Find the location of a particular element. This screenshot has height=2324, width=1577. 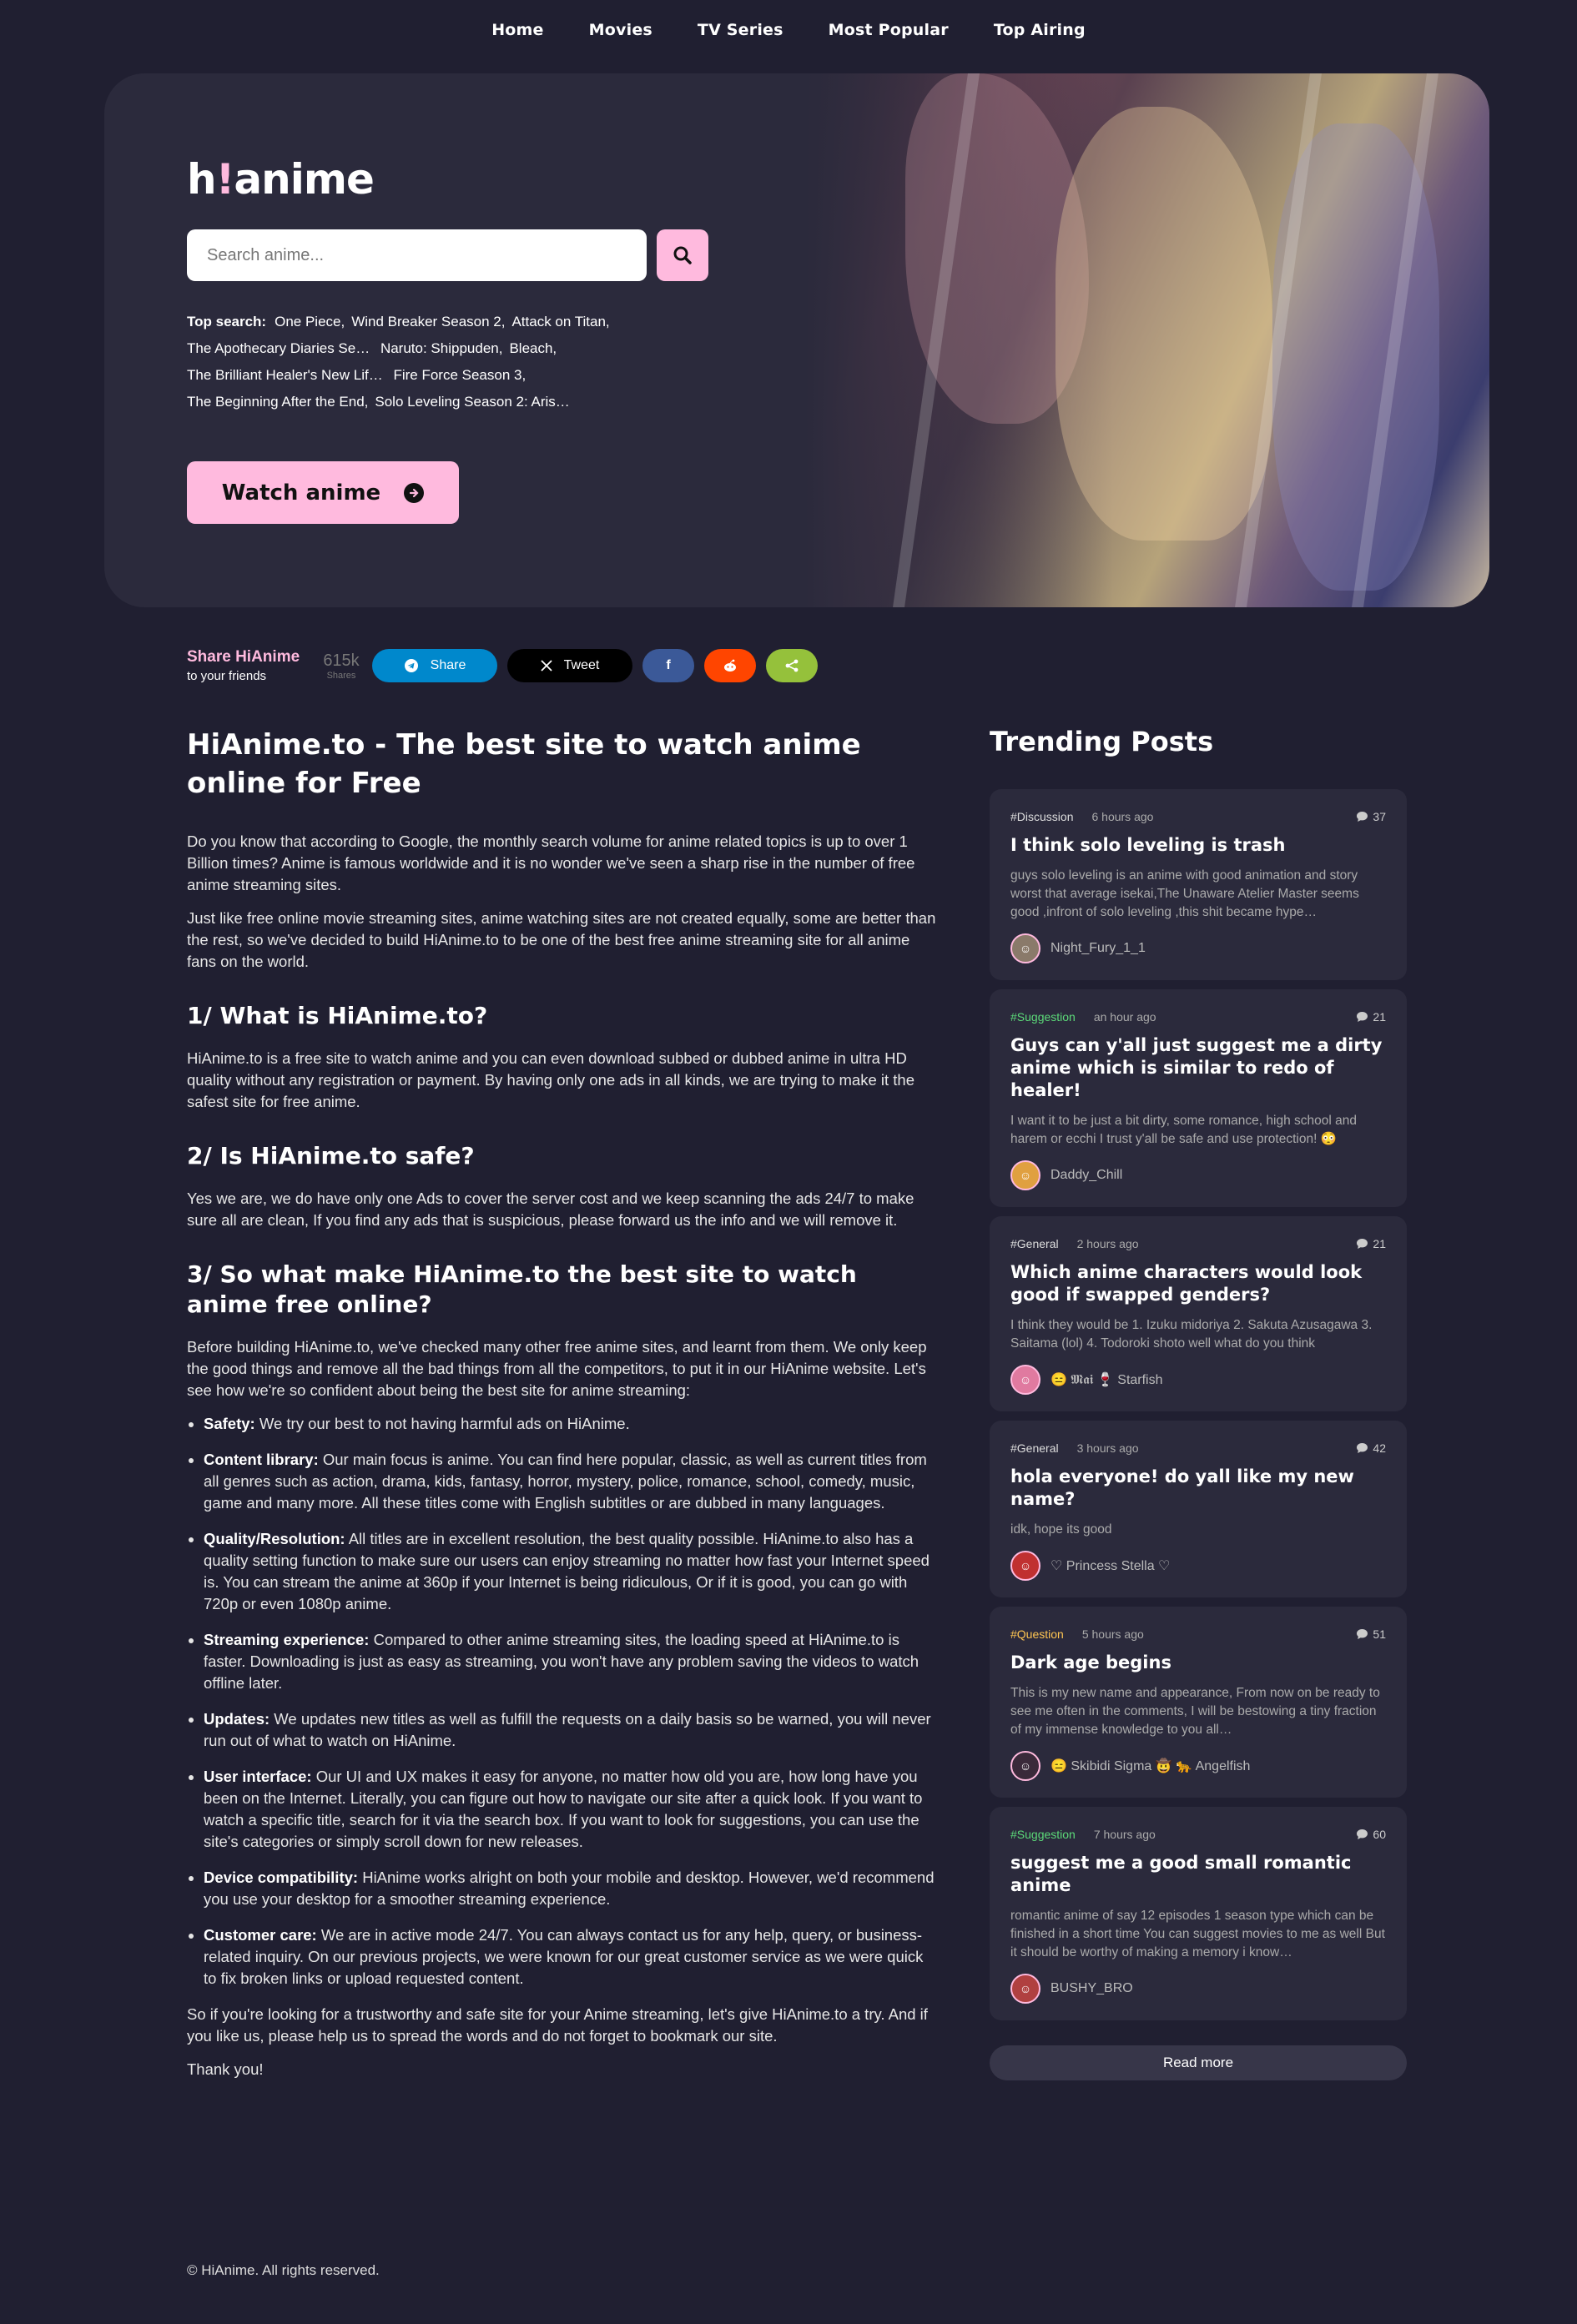

post-author: ☺ ♡ Princess Stella ♡ is located at coordinates (1198, 1566).